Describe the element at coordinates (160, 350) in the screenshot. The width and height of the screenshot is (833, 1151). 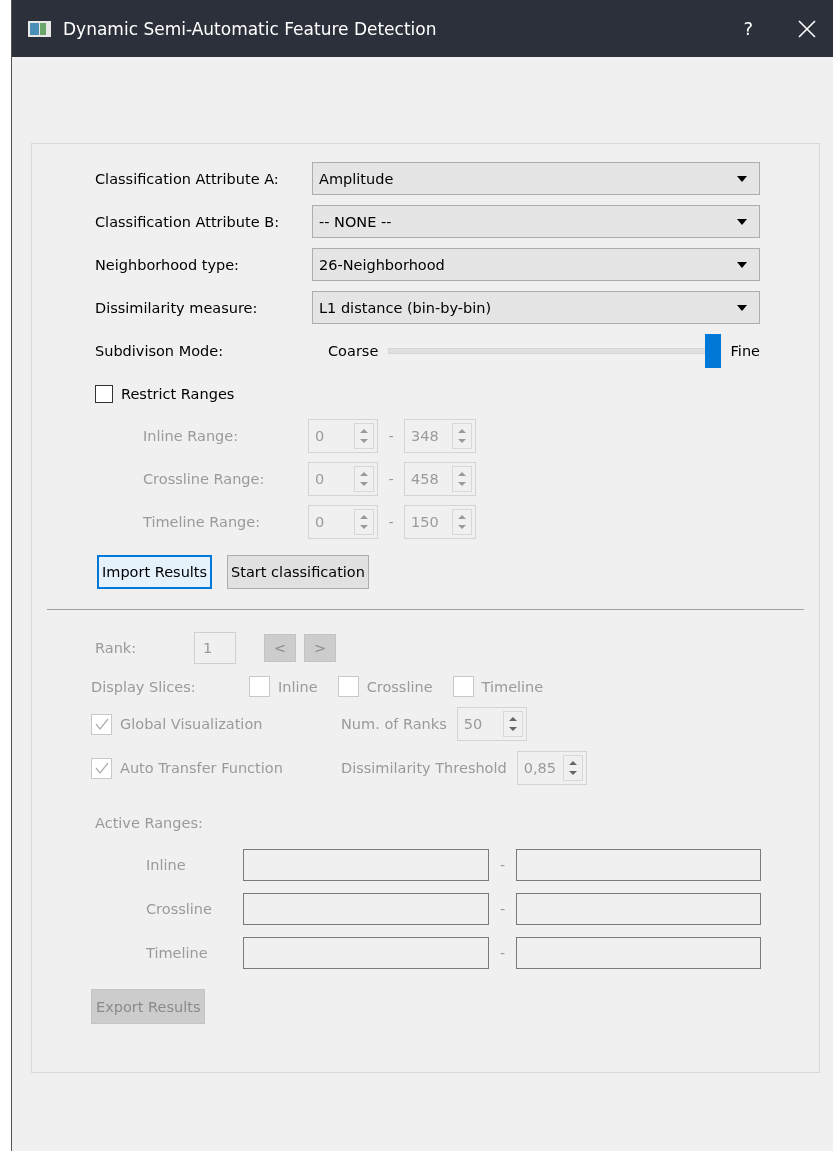
I see `setting-label: Subdivison Mode:` at that location.